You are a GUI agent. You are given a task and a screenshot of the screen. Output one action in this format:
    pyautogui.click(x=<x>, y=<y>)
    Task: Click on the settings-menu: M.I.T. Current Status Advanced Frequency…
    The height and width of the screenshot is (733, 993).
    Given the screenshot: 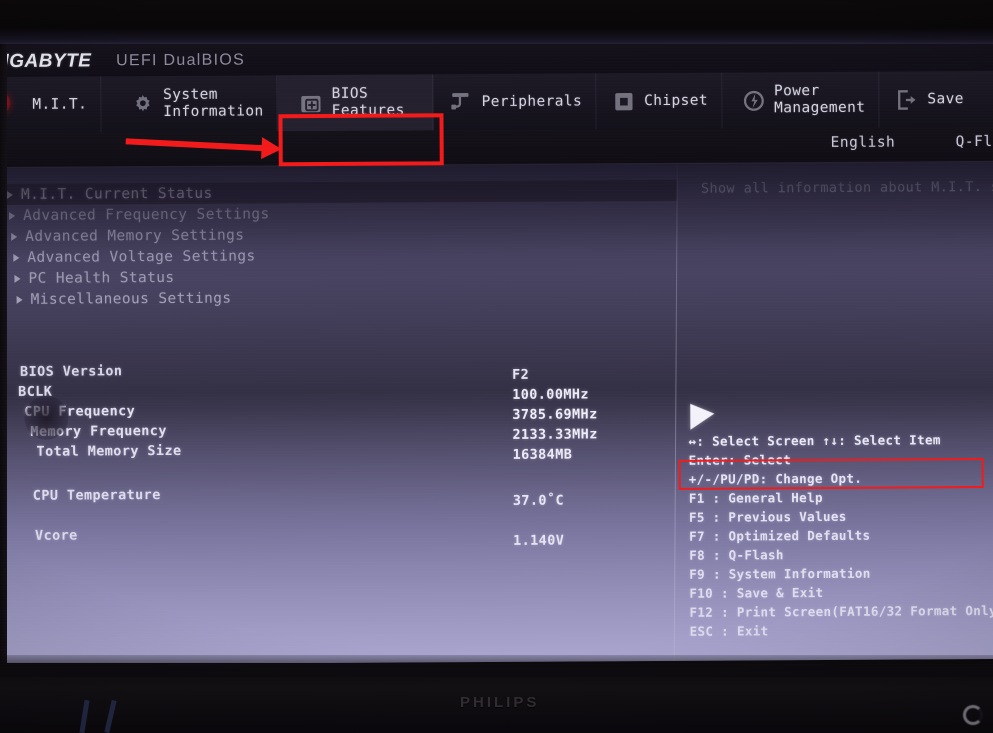 What is the action you would take?
    pyautogui.click(x=339, y=244)
    